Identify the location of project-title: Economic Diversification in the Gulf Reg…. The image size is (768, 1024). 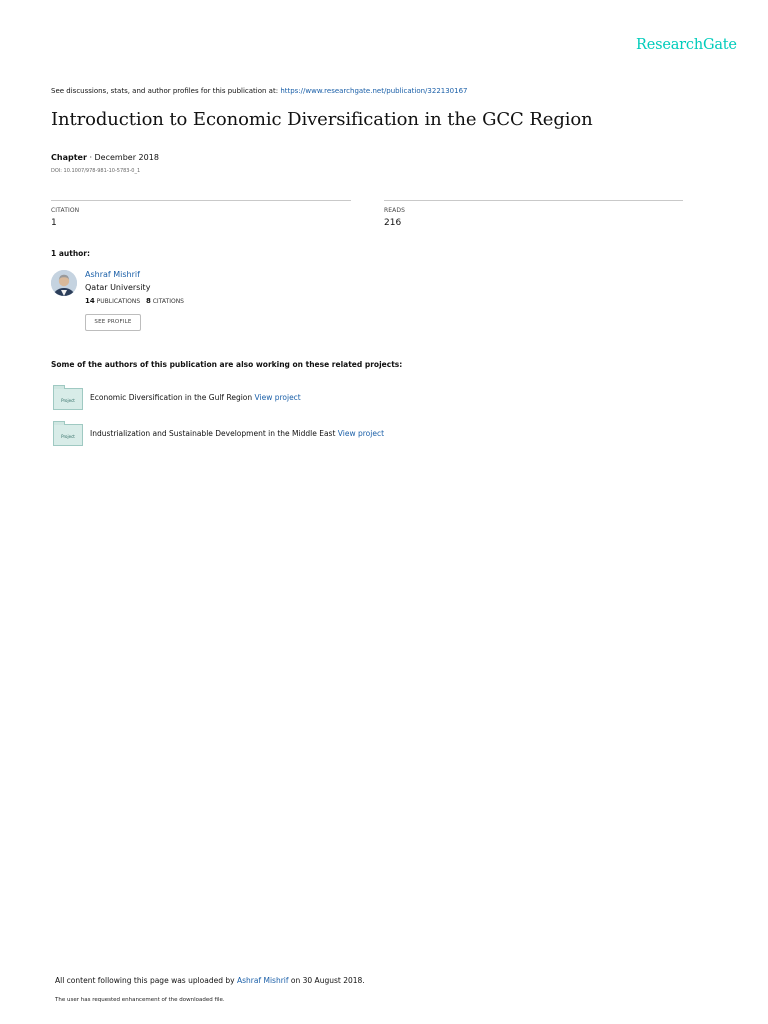
(171, 397).